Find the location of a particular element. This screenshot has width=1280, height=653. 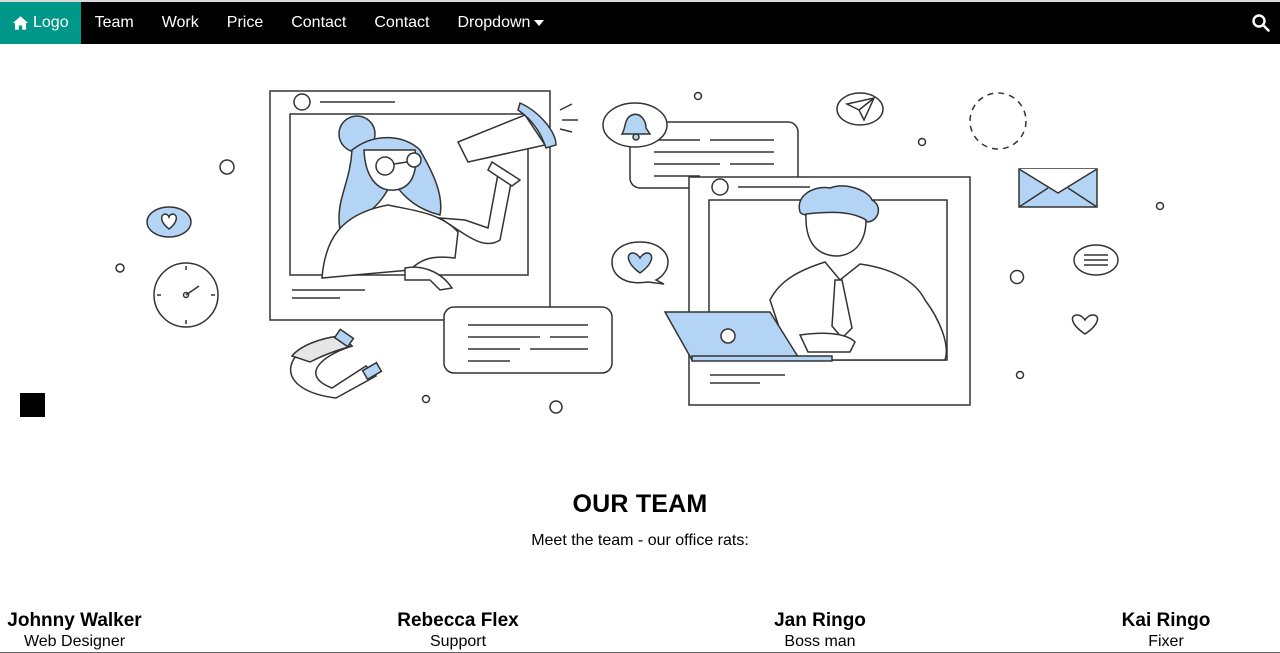

heart-bubble-center-icon is located at coordinates (640, 263).